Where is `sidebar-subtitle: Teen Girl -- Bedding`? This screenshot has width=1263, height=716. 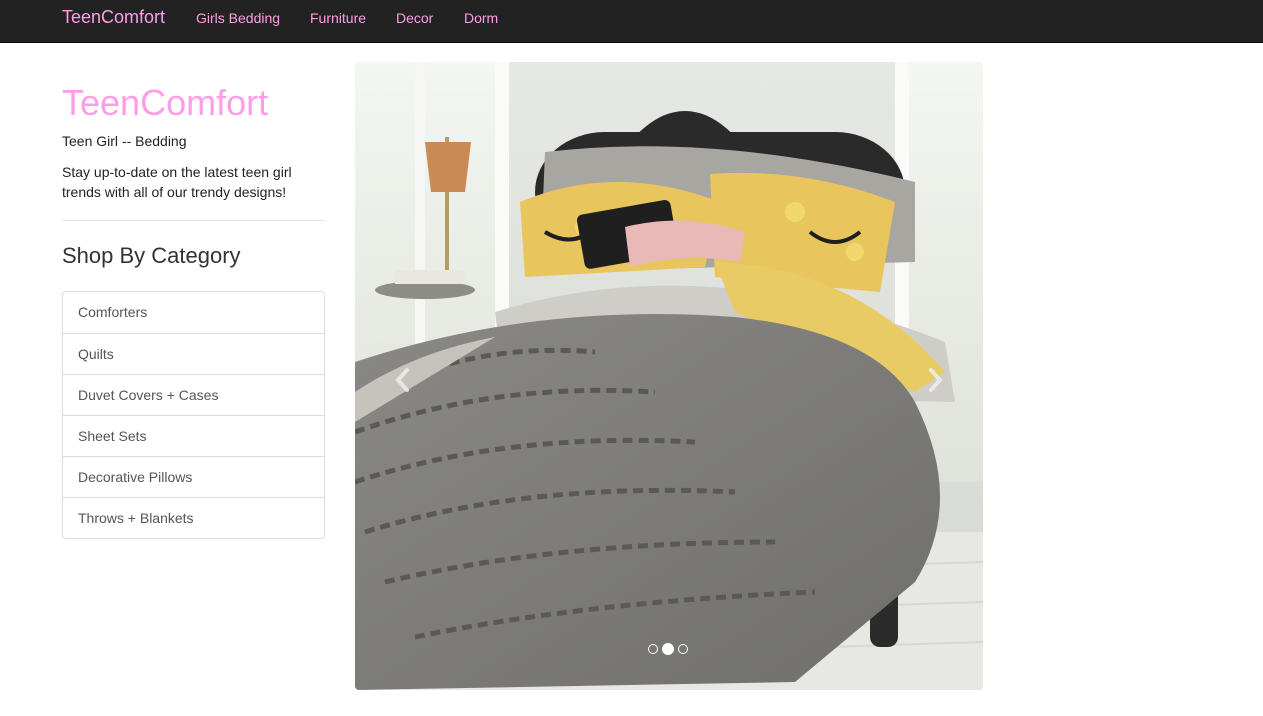 sidebar-subtitle: Teen Girl -- Bedding is located at coordinates (124, 141).